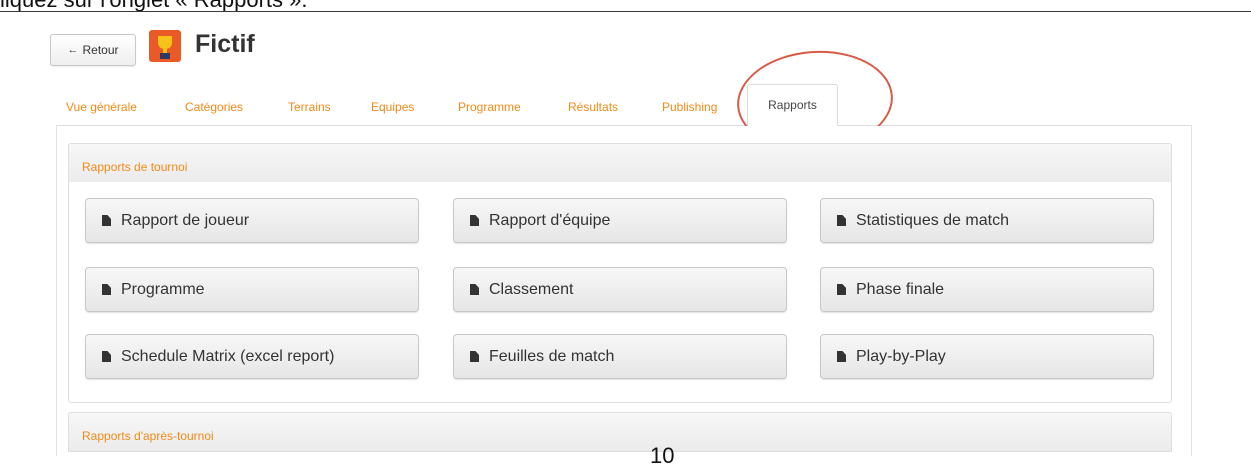 Image resolution: width=1251 pixels, height=469 pixels. What do you see at coordinates (662, 455) in the screenshot?
I see `page-number: 10` at bounding box center [662, 455].